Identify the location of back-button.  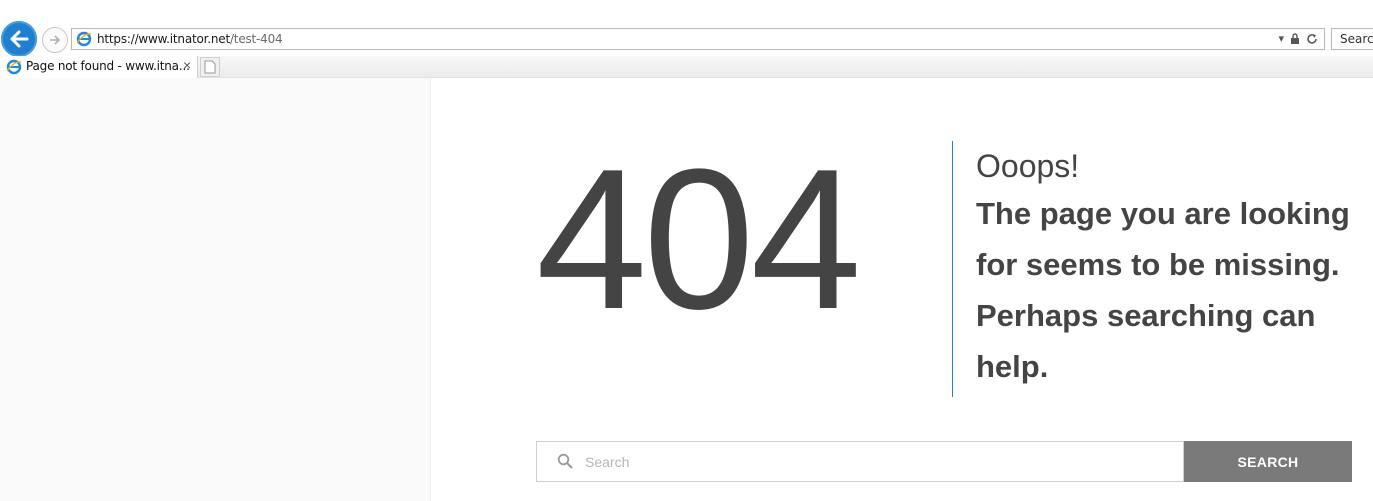
(19, 39).